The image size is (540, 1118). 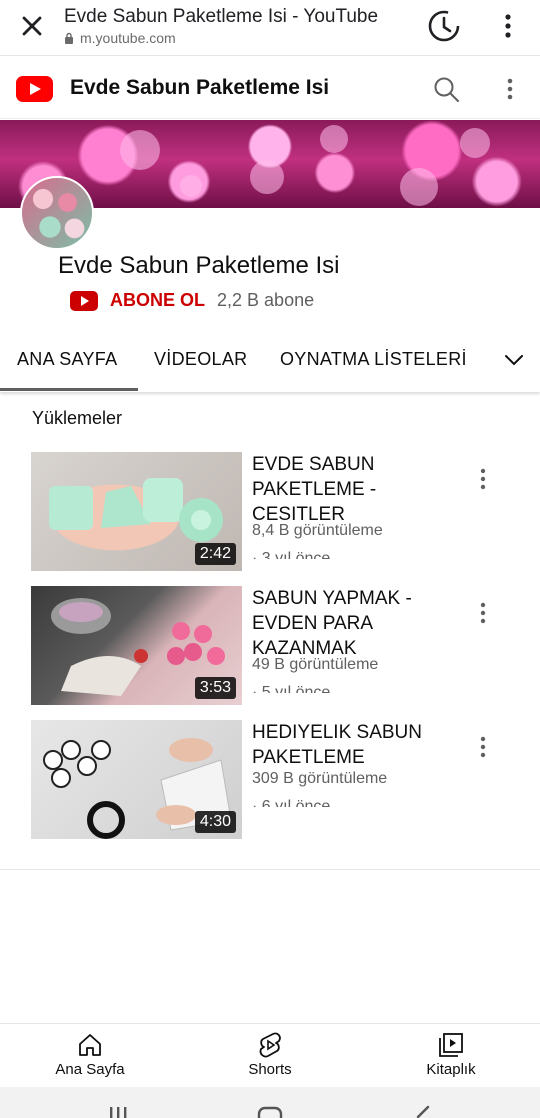 I want to click on nav-home: Ana Sayfa, so click(x=90, y=1055).